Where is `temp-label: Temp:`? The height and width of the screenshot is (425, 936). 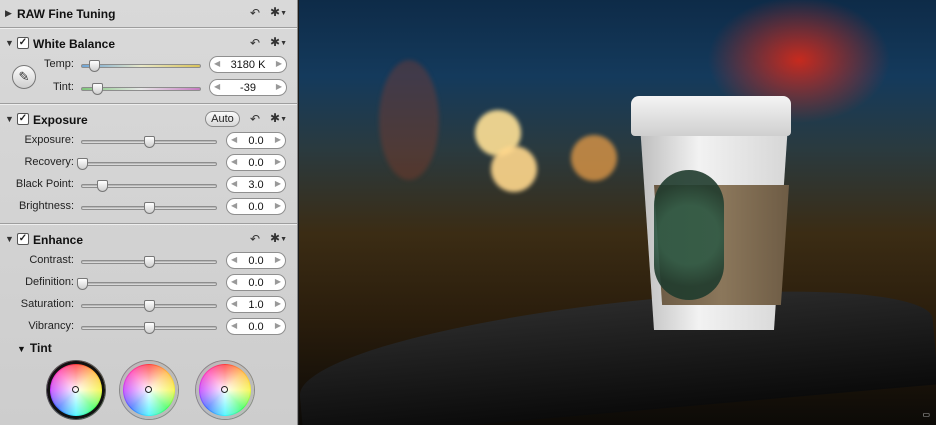 temp-label: Temp: is located at coordinates (59, 64).